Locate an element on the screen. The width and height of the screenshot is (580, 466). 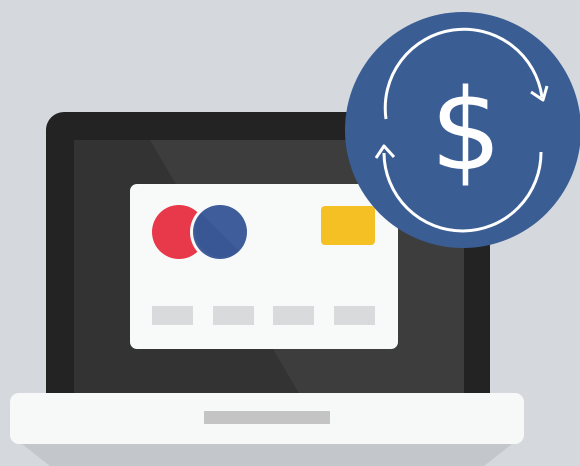
dollar-sign-icon: $ is located at coordinates (465, 131).